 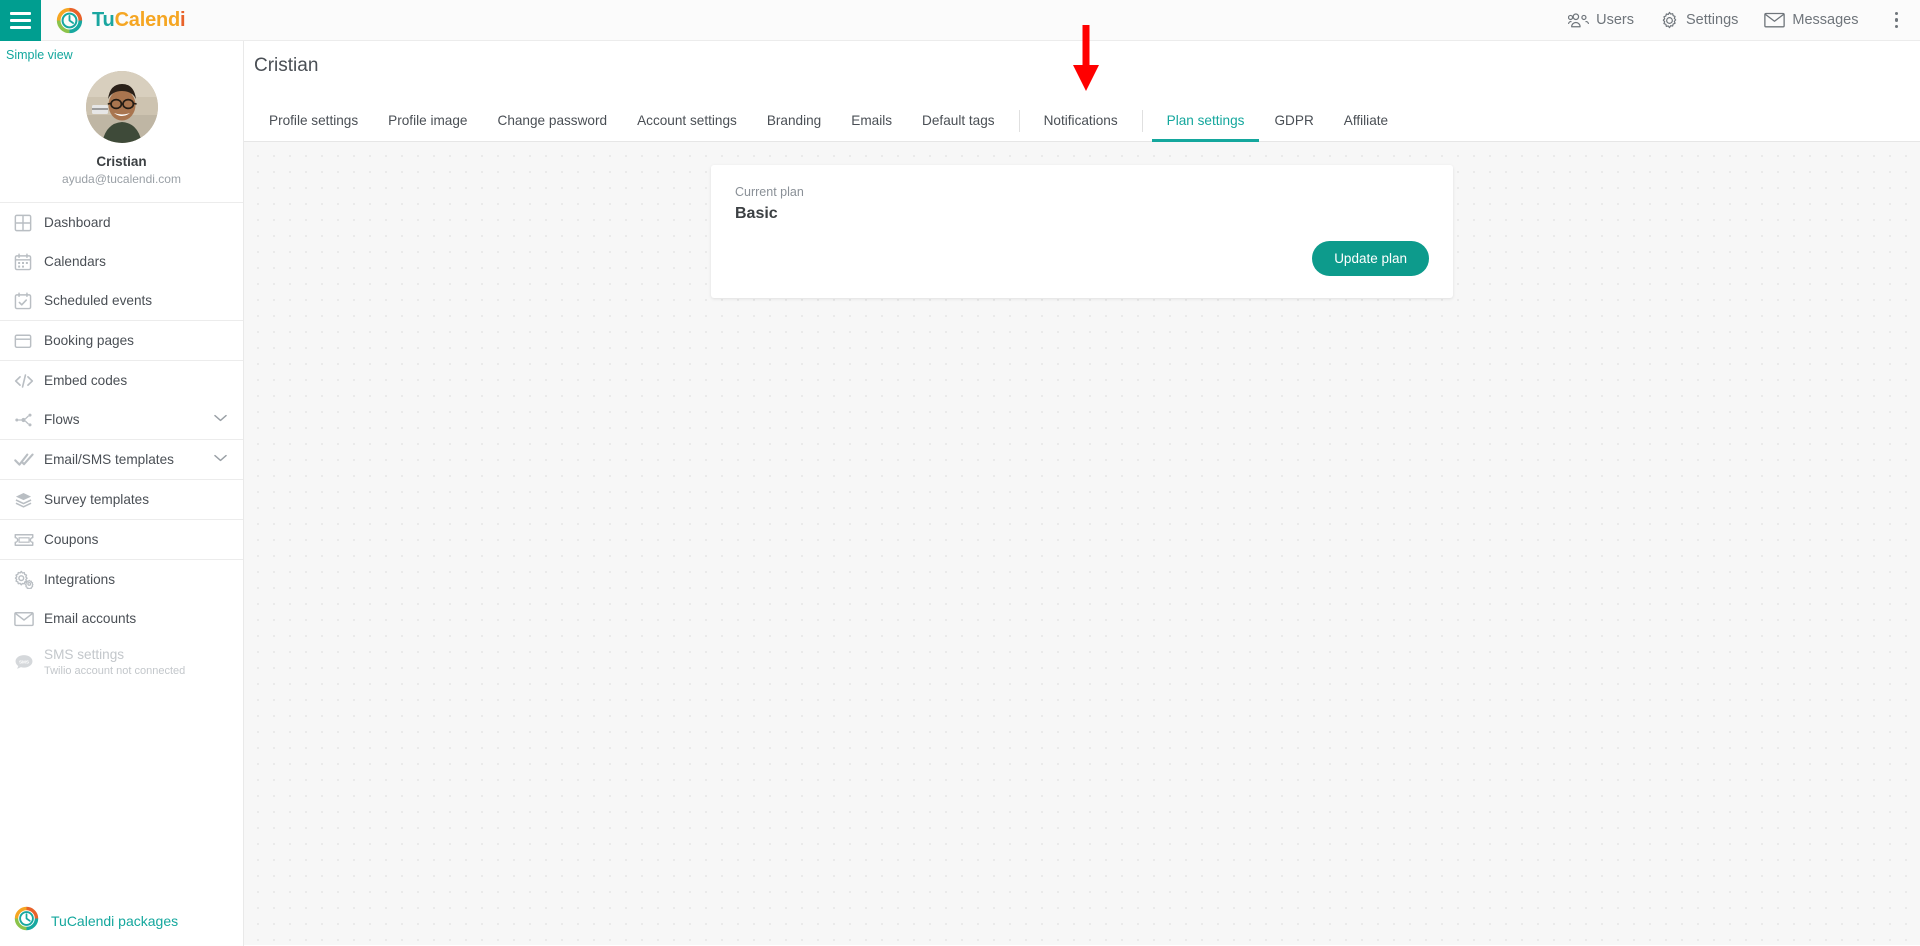 I want to click on sidebar-item-coupons: Coupons, so click(x=121, y=539).